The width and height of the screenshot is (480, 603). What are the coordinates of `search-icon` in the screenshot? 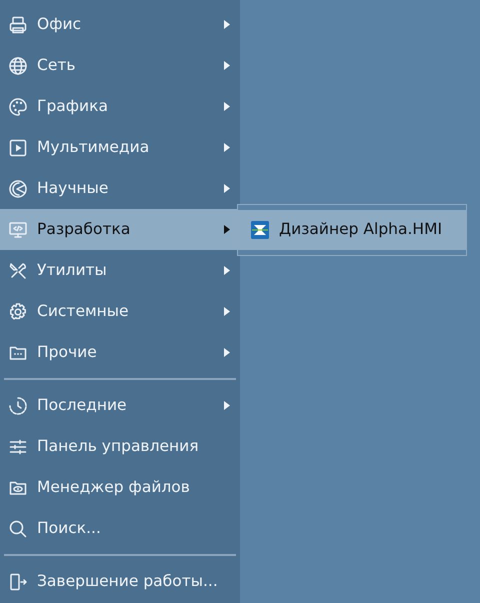 It's located at (18, 528).